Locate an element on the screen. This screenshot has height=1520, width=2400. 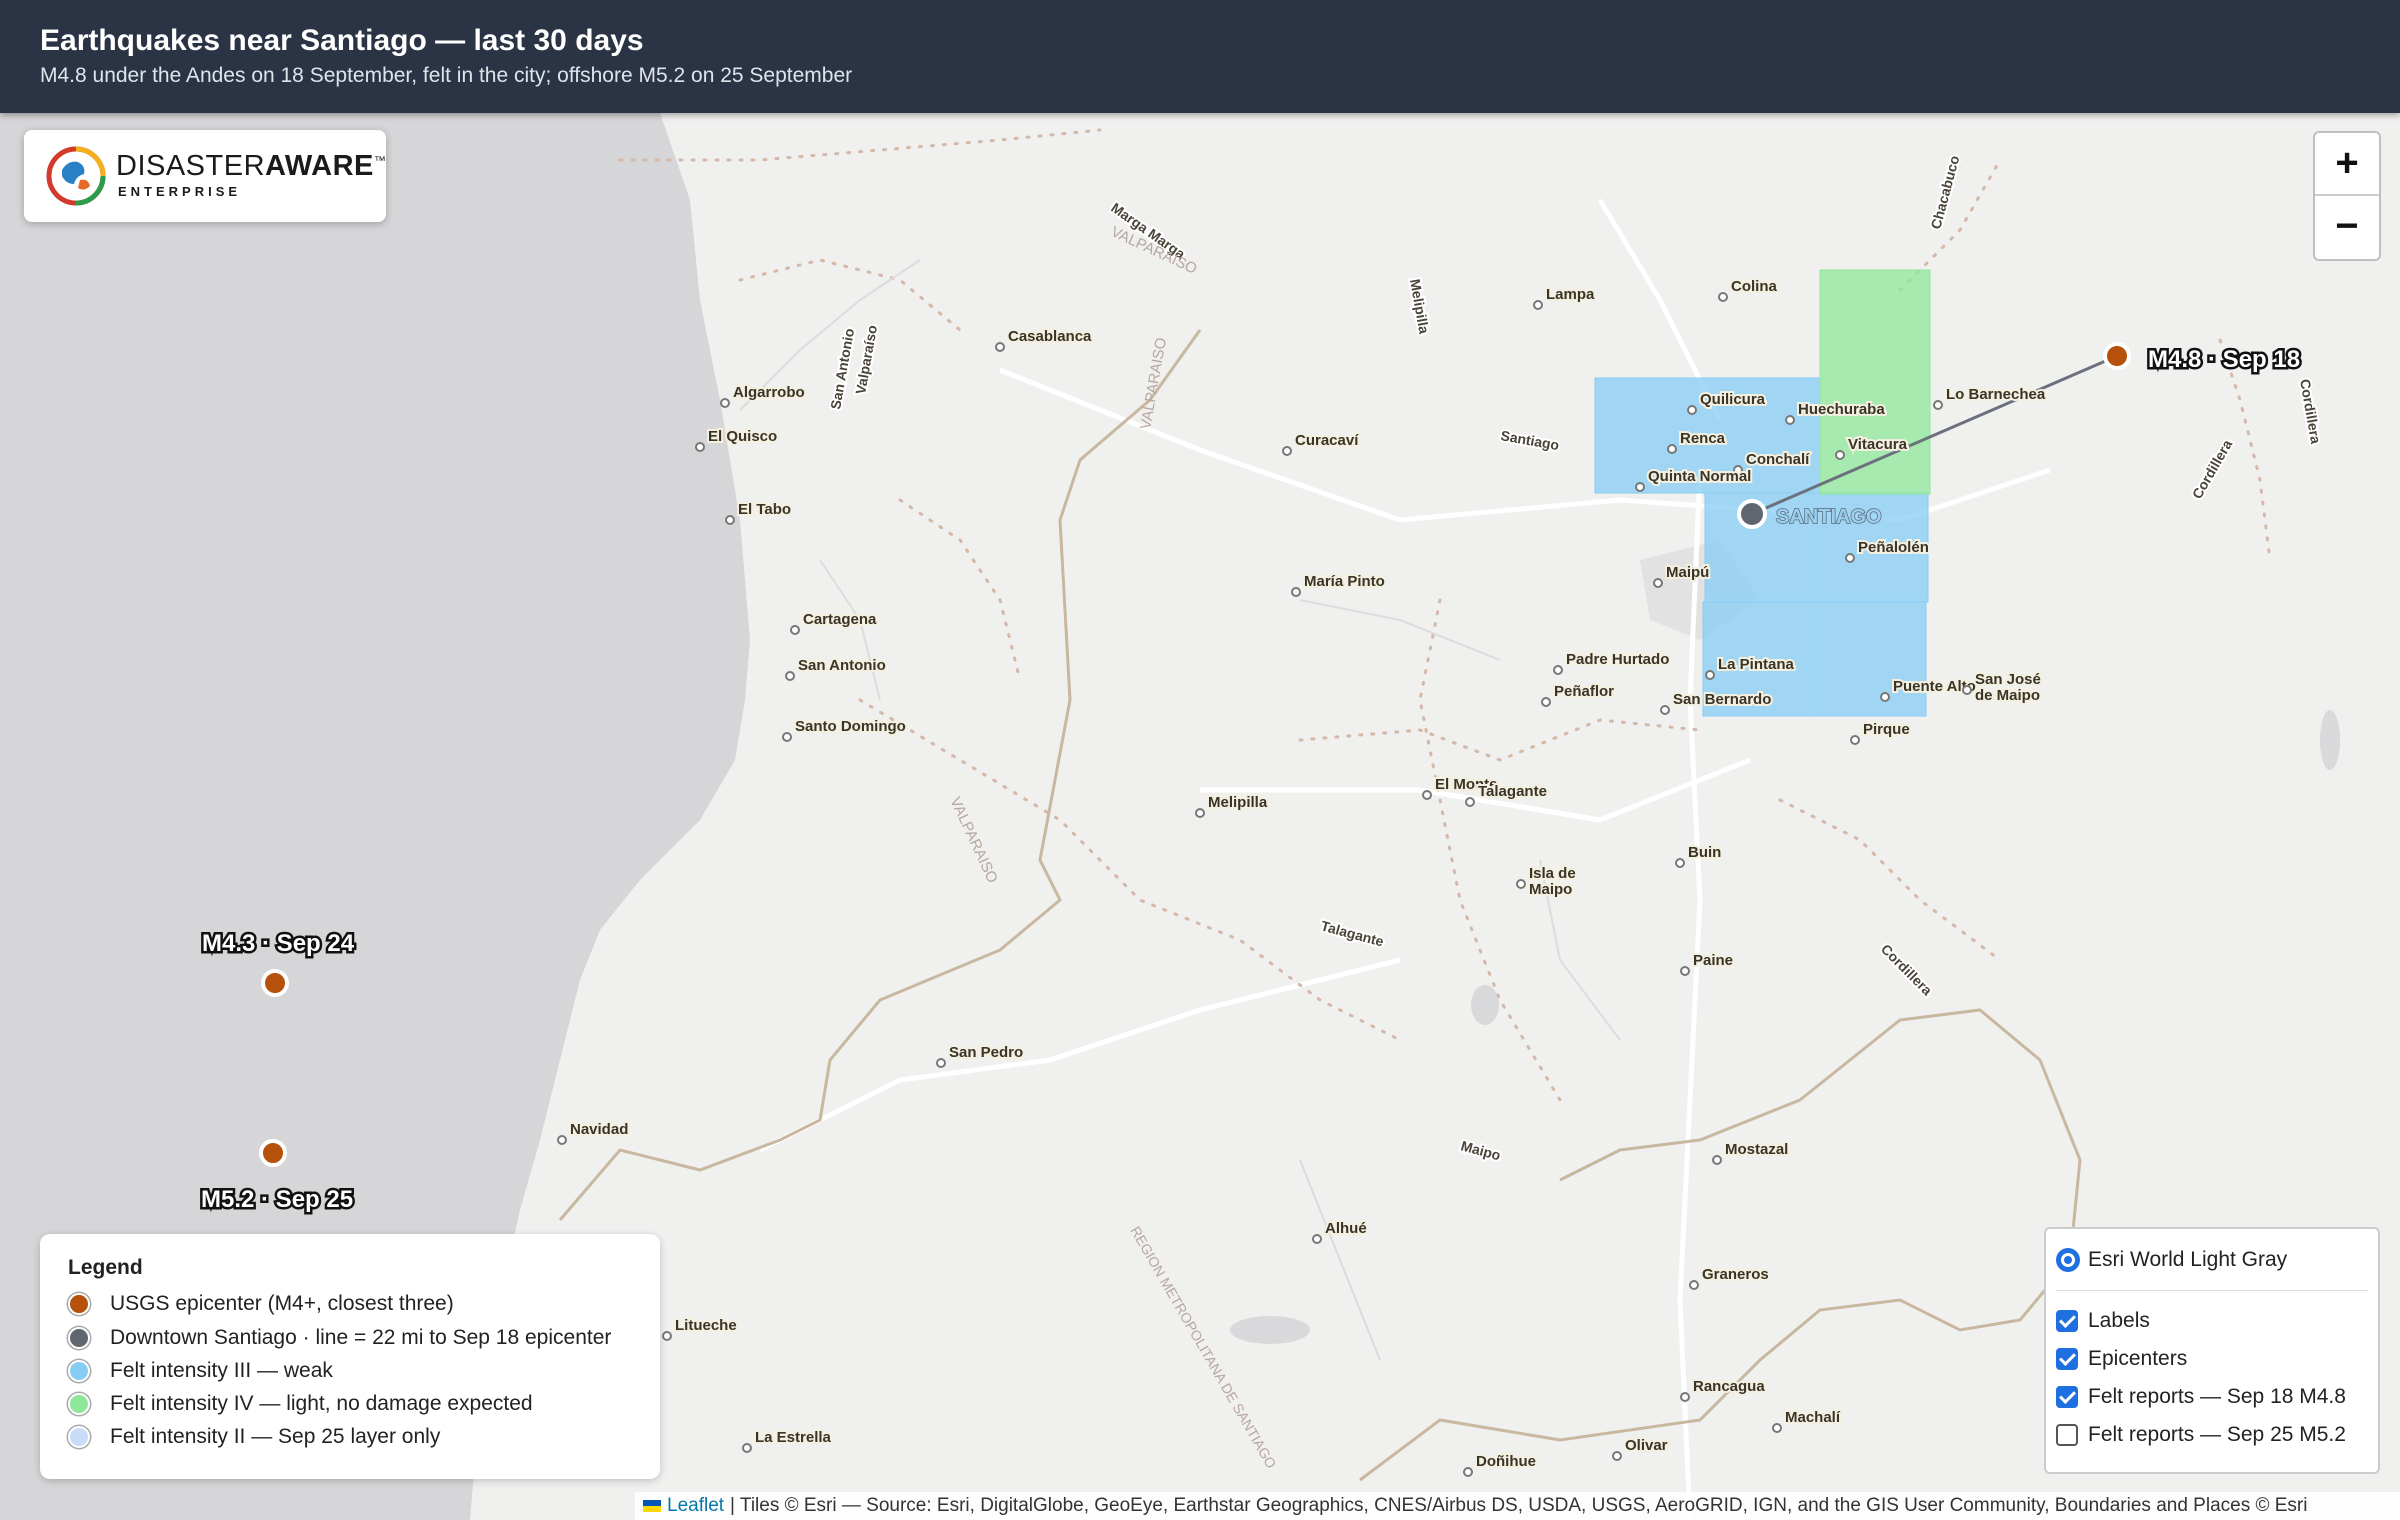
place-label: Algarrobo is located at coordinates (769, 392).